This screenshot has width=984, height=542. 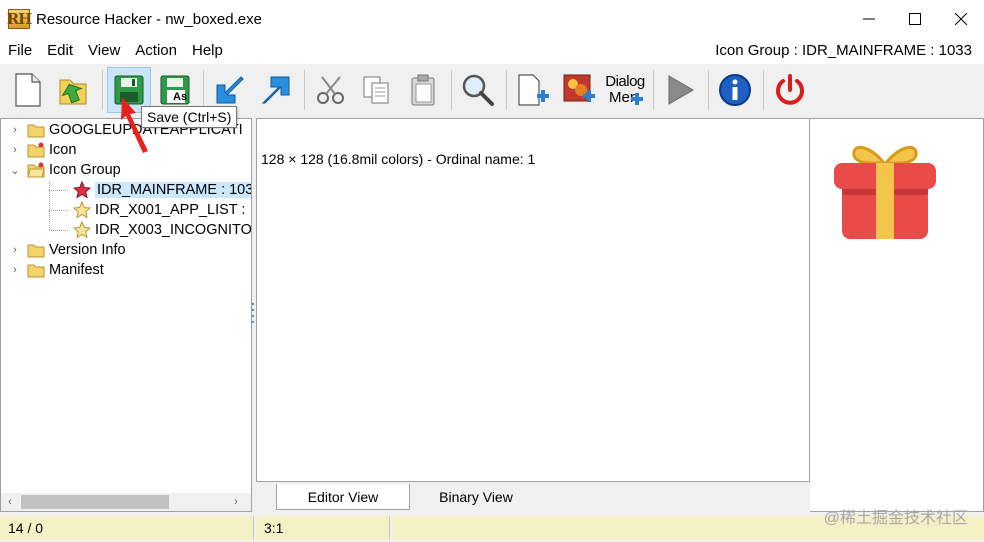 What do you see at coordinates (63, 150) in the screenshot?
I see `tree-label: Icon` at bounding box center [63, 150].